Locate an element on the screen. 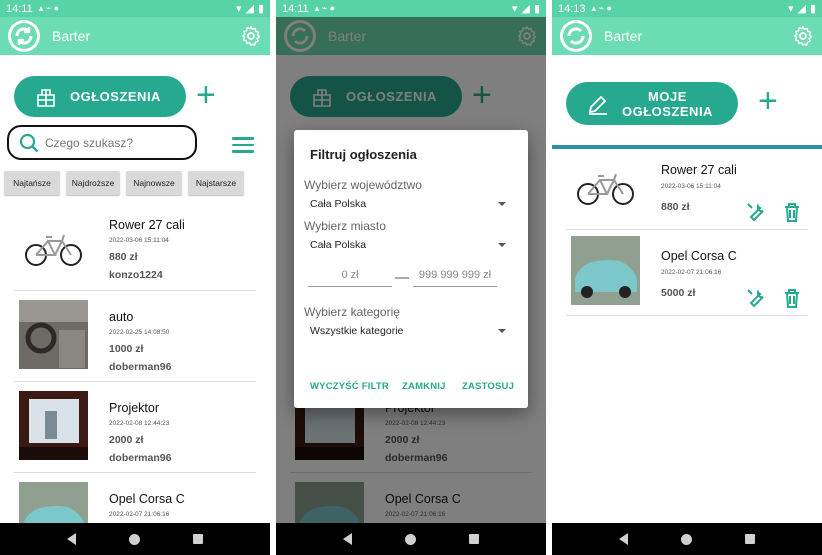  list-item: Rower 27 cali 2022-03-06 15:11:04 880 zł is located at coordinates (687, 190).